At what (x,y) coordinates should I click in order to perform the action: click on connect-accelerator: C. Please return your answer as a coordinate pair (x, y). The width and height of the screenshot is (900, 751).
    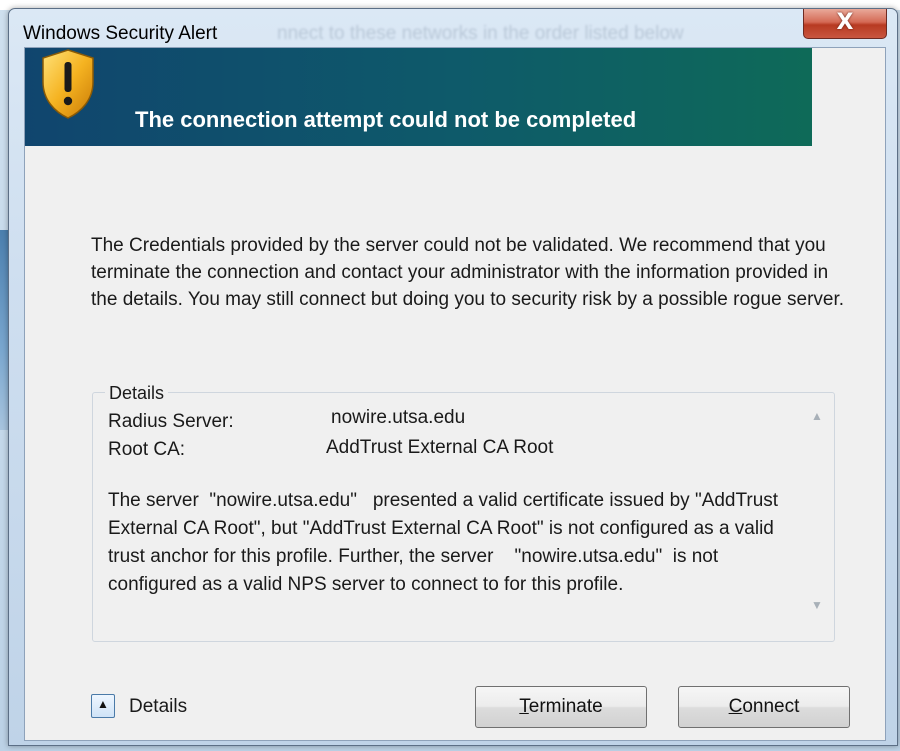
    Looking at the image, I should click on (735, 706).